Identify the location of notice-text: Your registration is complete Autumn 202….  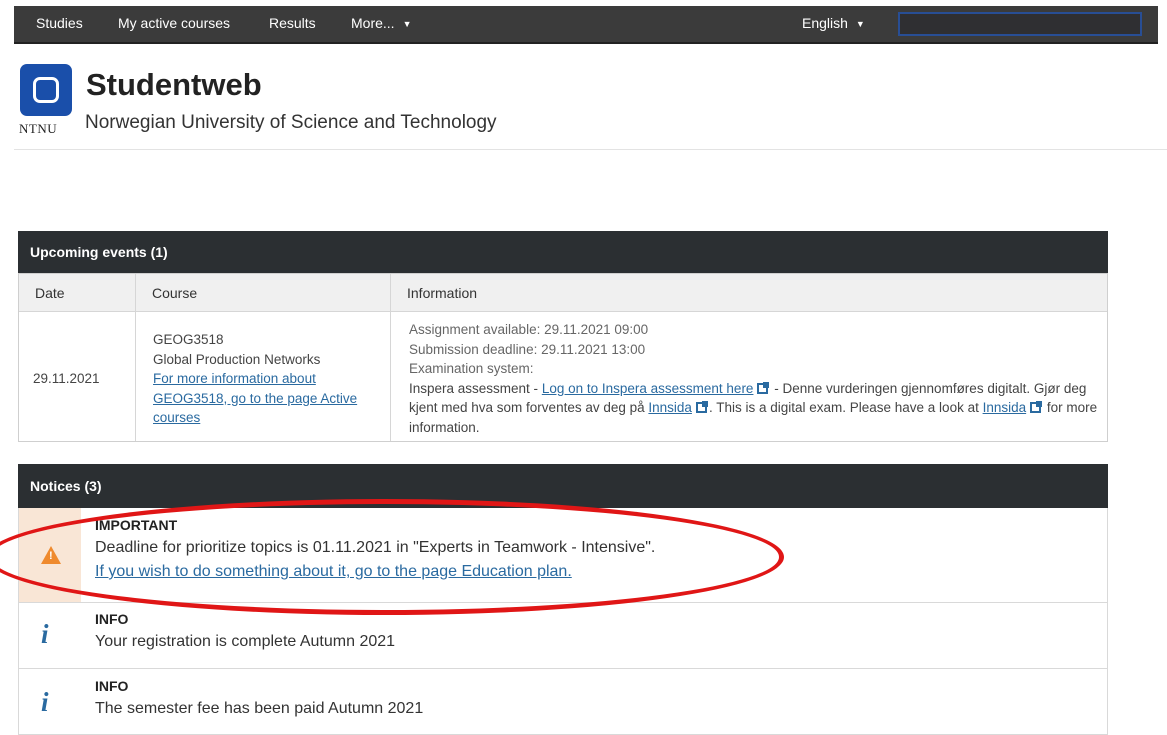
(245, 641).